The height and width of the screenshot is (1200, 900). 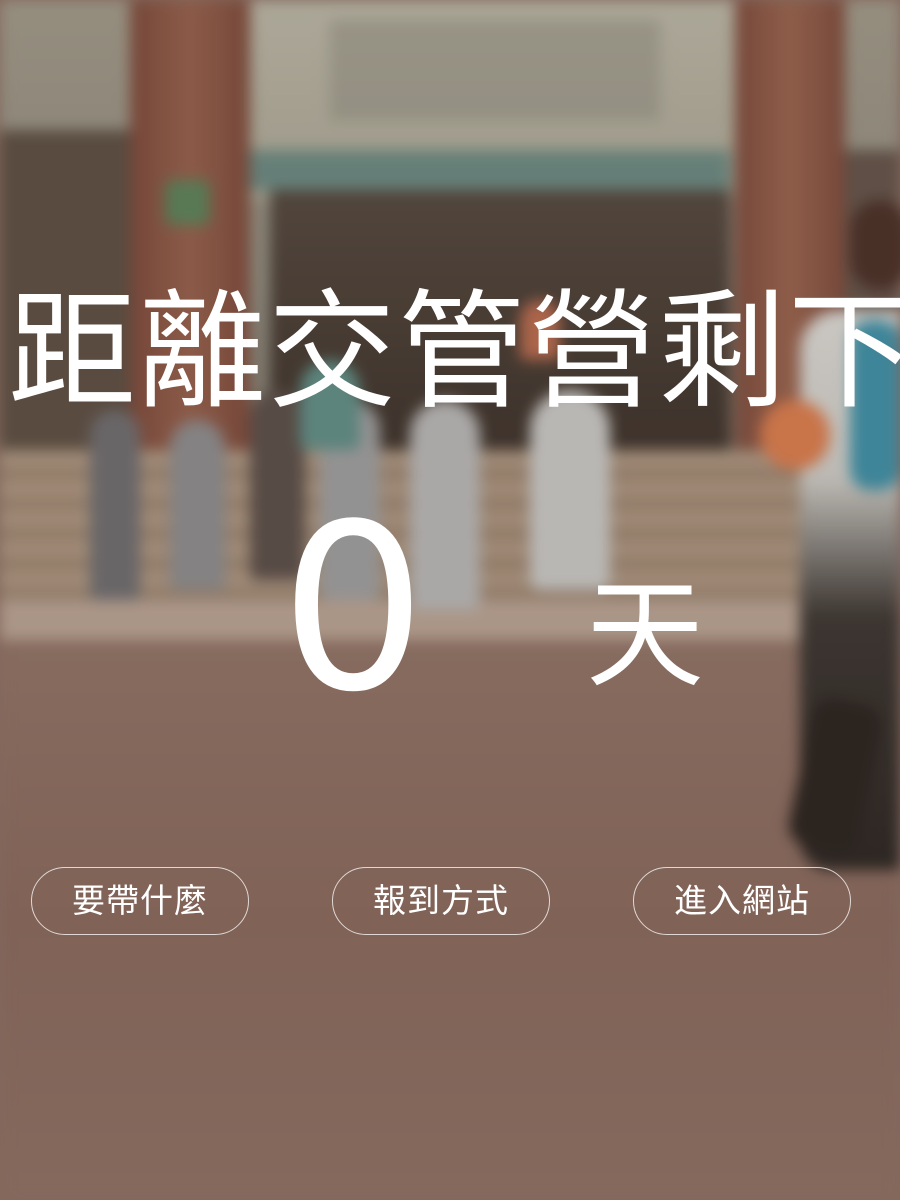 What do you see at coordinates (140, 901) in the screenshot?
I see `what-to-bring-button: 要帶什麼` at bounding box center [140, 901].